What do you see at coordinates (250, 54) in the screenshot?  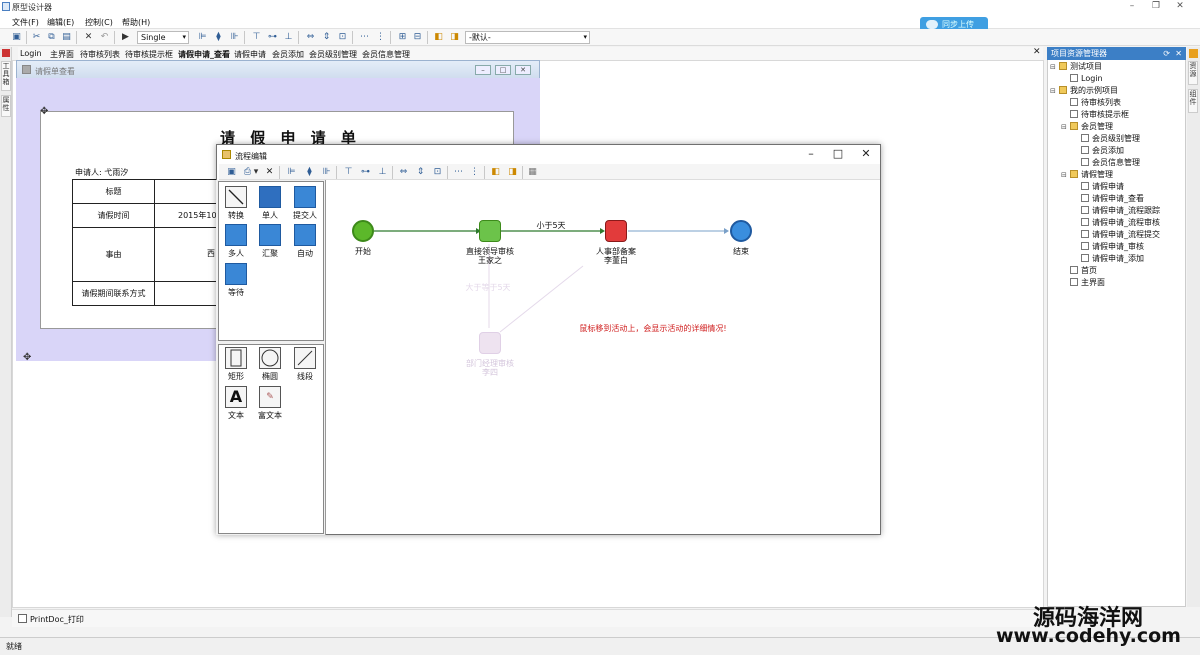 I see `tab-leave-apply: 请假申请` at bounding box center [250, 54].